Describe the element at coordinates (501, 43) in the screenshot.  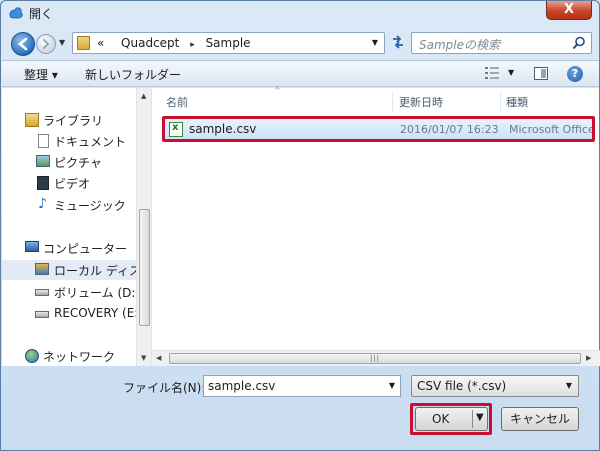
I see `search-input: Sampleの検索` at that location.